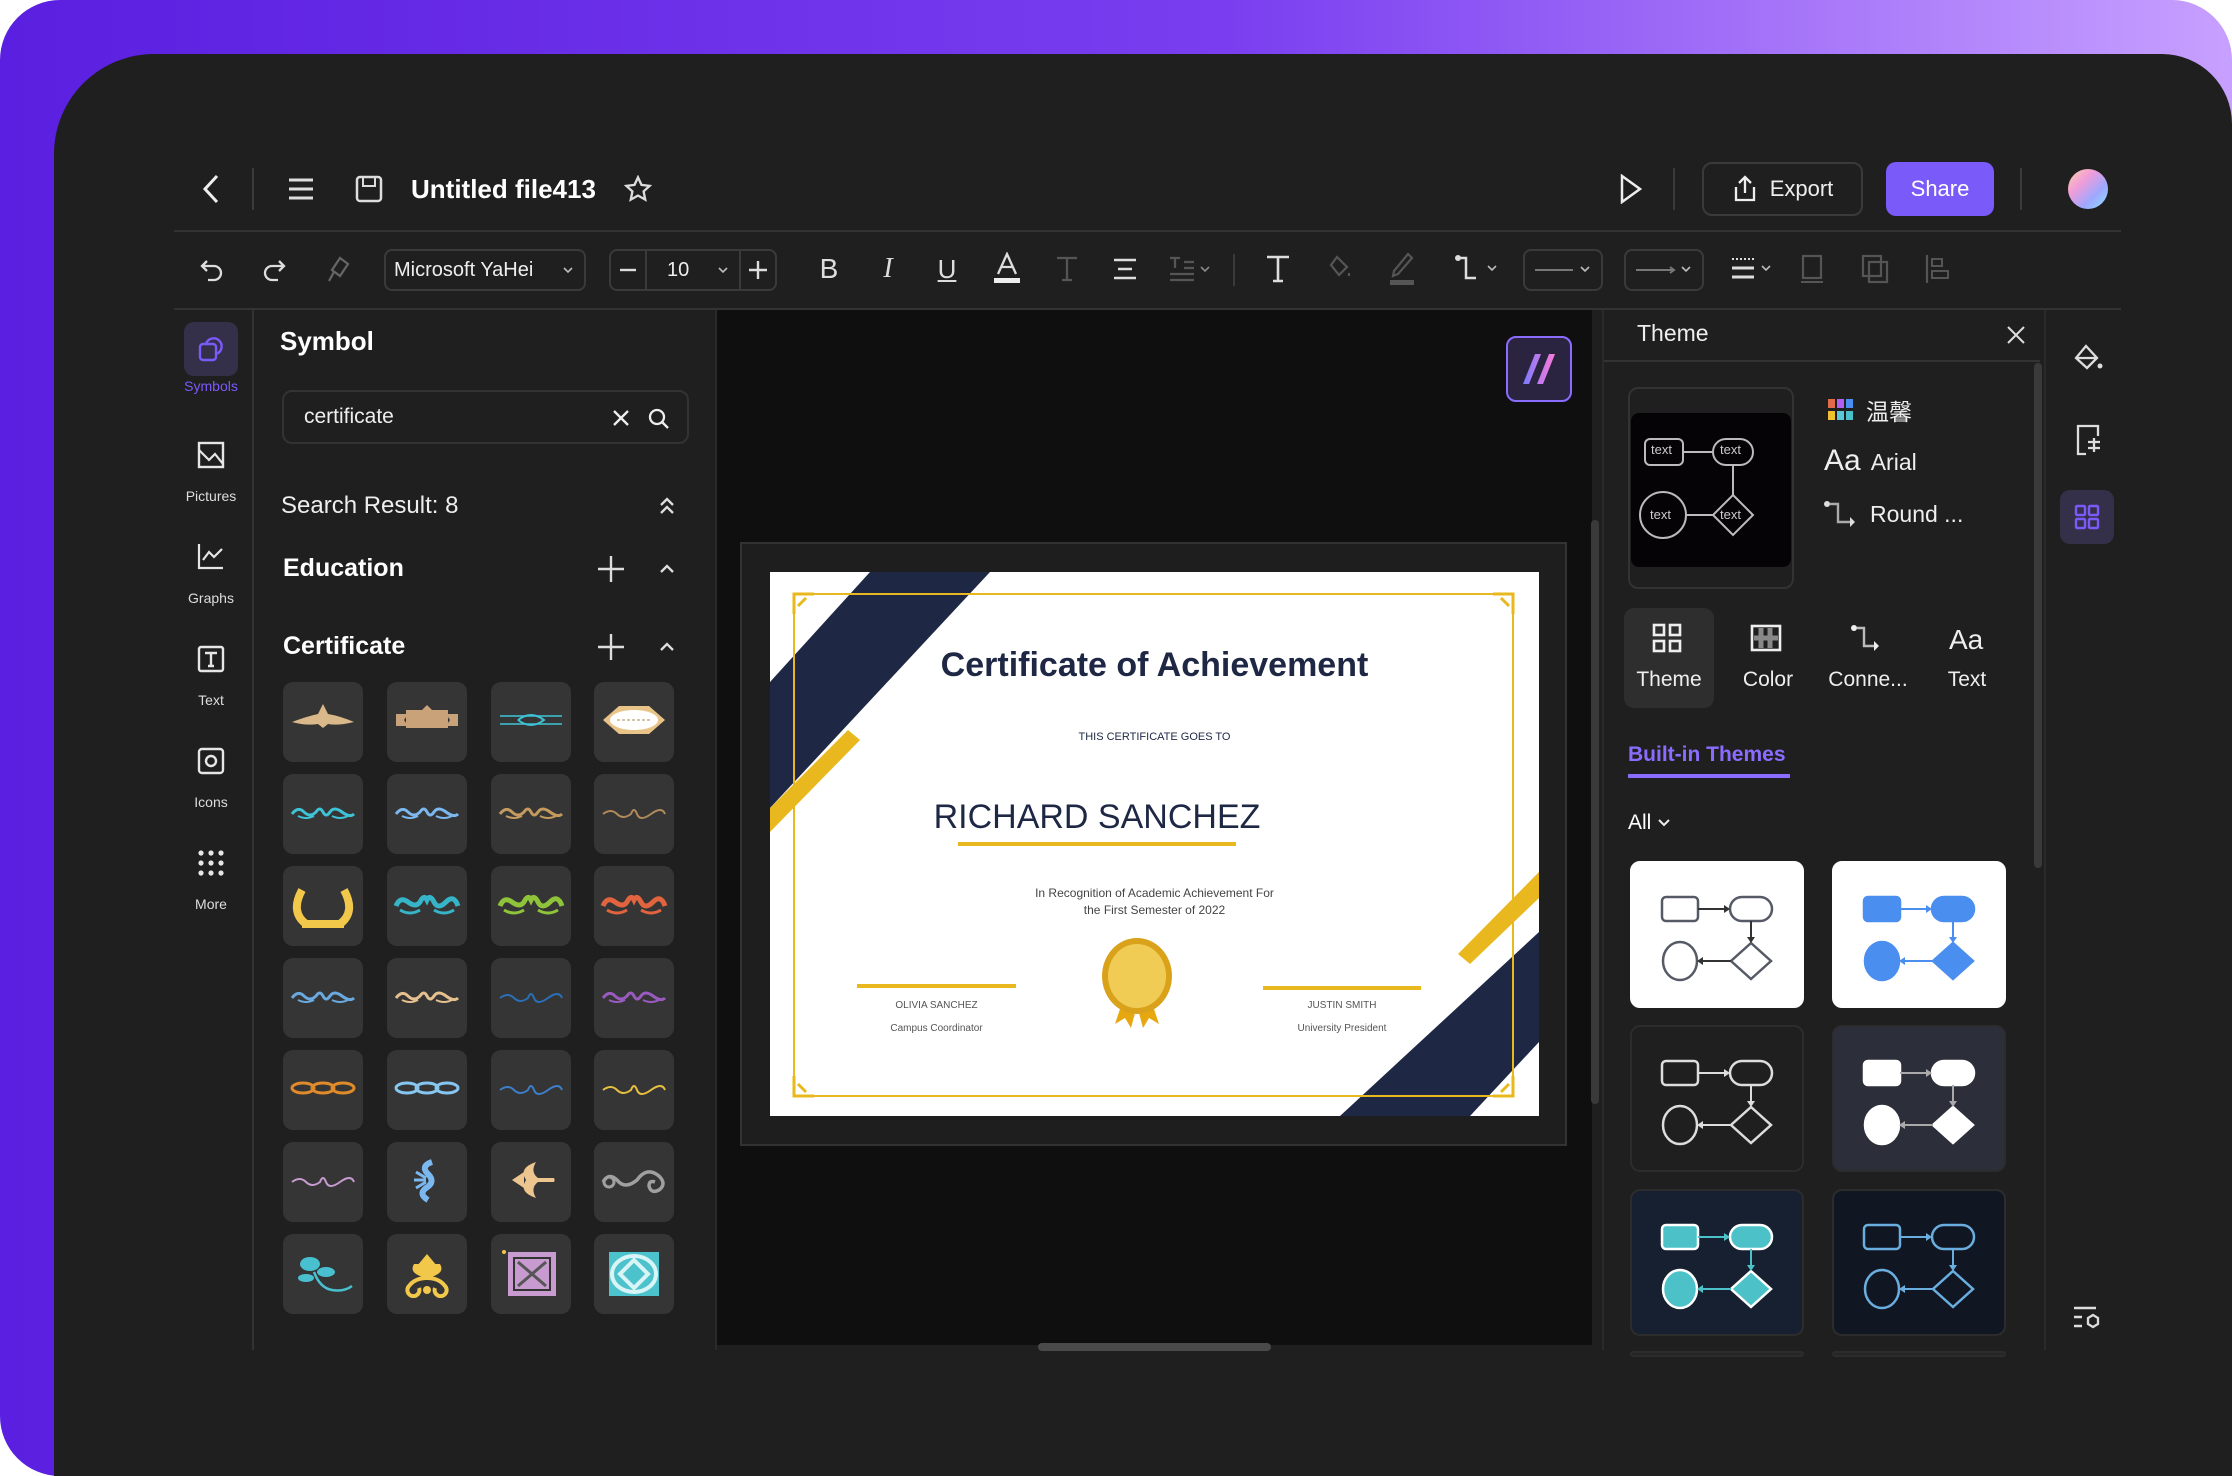  What do you see at coordinates (611, 647) in the screenshot?
I see `add-certificate-icon` at bounding box center [611, 647].